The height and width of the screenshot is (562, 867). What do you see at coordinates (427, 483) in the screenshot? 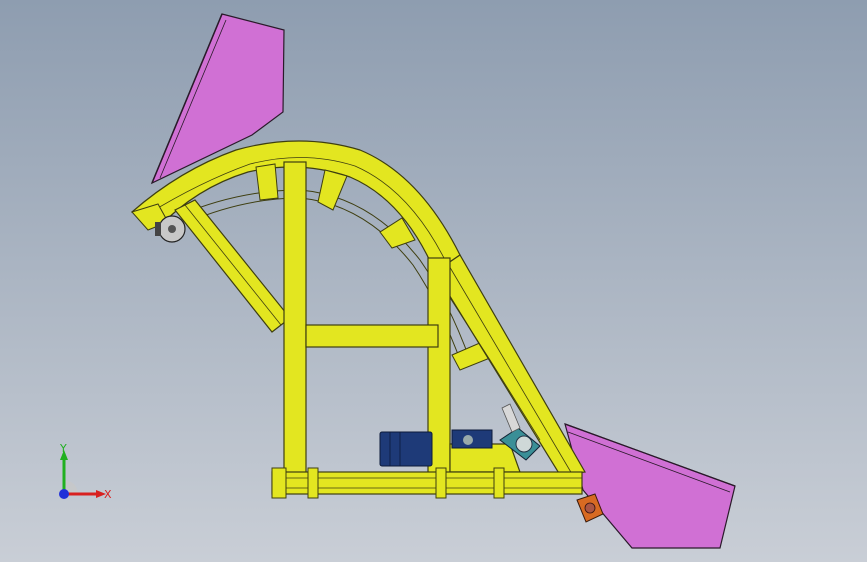
I see `base-frame` at bounding box center [427, 483].